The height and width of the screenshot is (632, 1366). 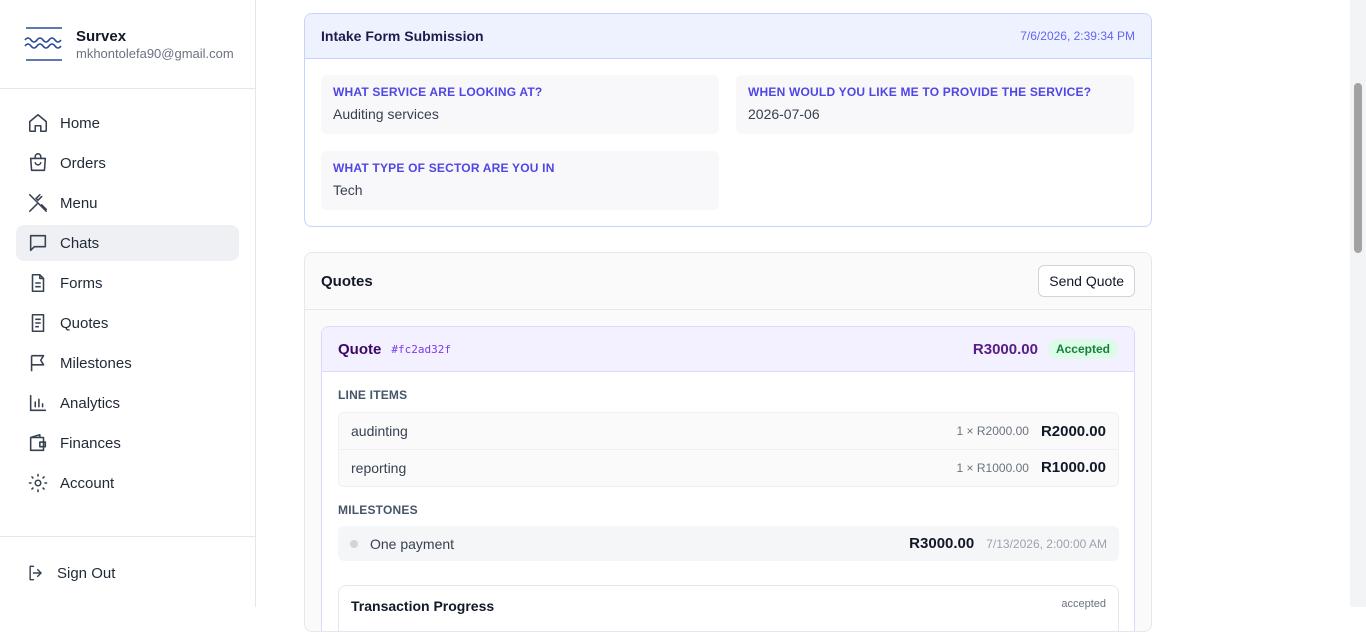 What do you see at coordinates (127, 283) in the screenshot?
I see `sidebar-item-forms: Forms` at bounding box center [127, 283].